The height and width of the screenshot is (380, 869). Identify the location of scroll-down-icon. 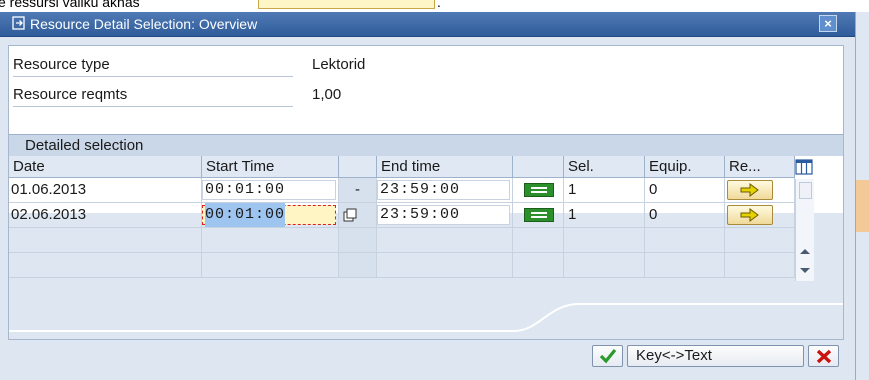
(805, 271).